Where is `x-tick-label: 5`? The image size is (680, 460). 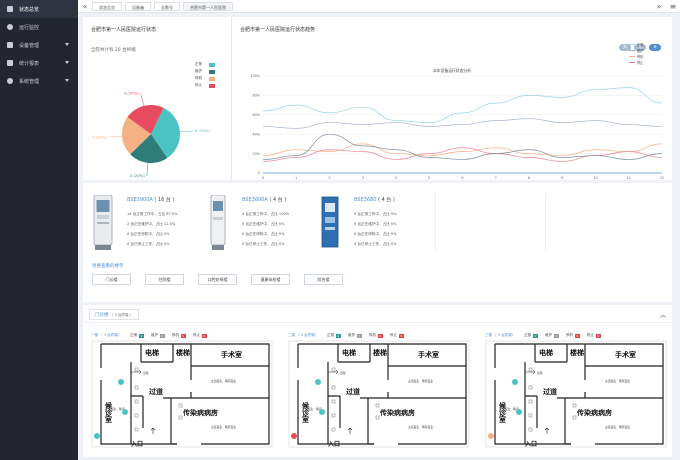 x-tick-label: 5 is located at coordinates (429, 178).